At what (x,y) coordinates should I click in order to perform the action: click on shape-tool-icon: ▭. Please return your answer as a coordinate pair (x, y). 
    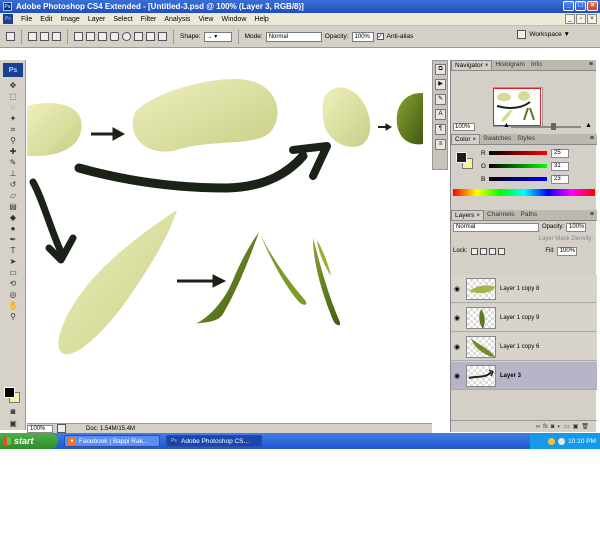
    Looking at the image, I should click on (13, 273).